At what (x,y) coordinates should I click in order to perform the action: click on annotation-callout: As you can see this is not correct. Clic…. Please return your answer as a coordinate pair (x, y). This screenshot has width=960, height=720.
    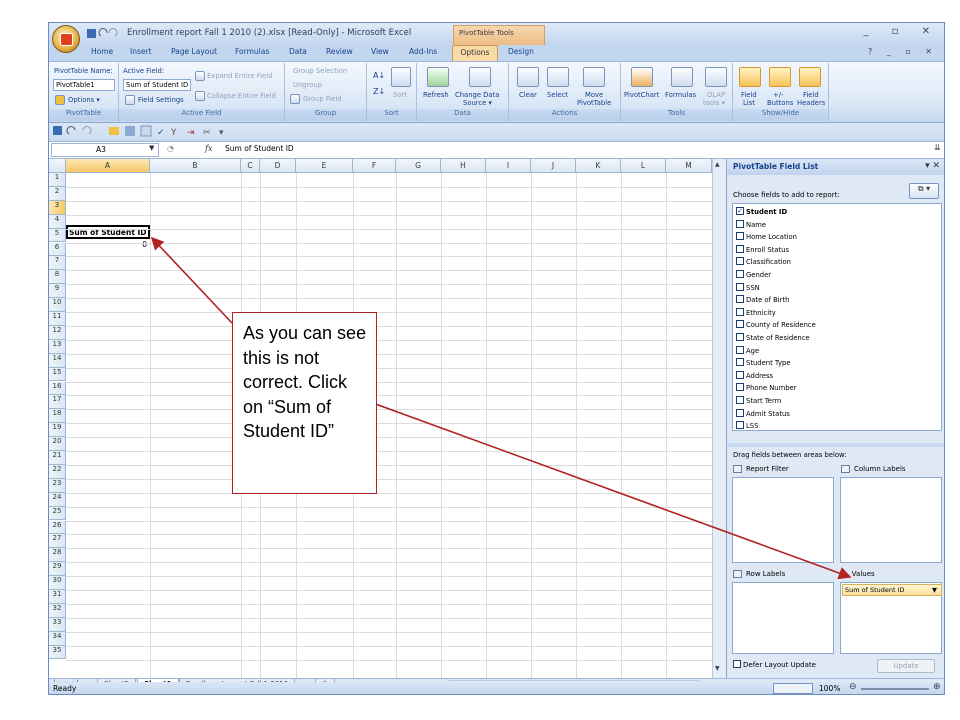
    Looking at the image, I should click on (304, 403).